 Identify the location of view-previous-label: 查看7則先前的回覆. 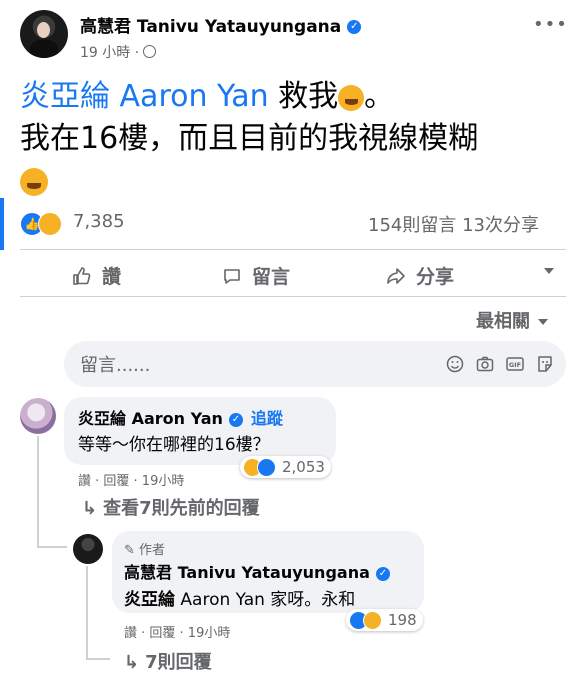
(181, 508).